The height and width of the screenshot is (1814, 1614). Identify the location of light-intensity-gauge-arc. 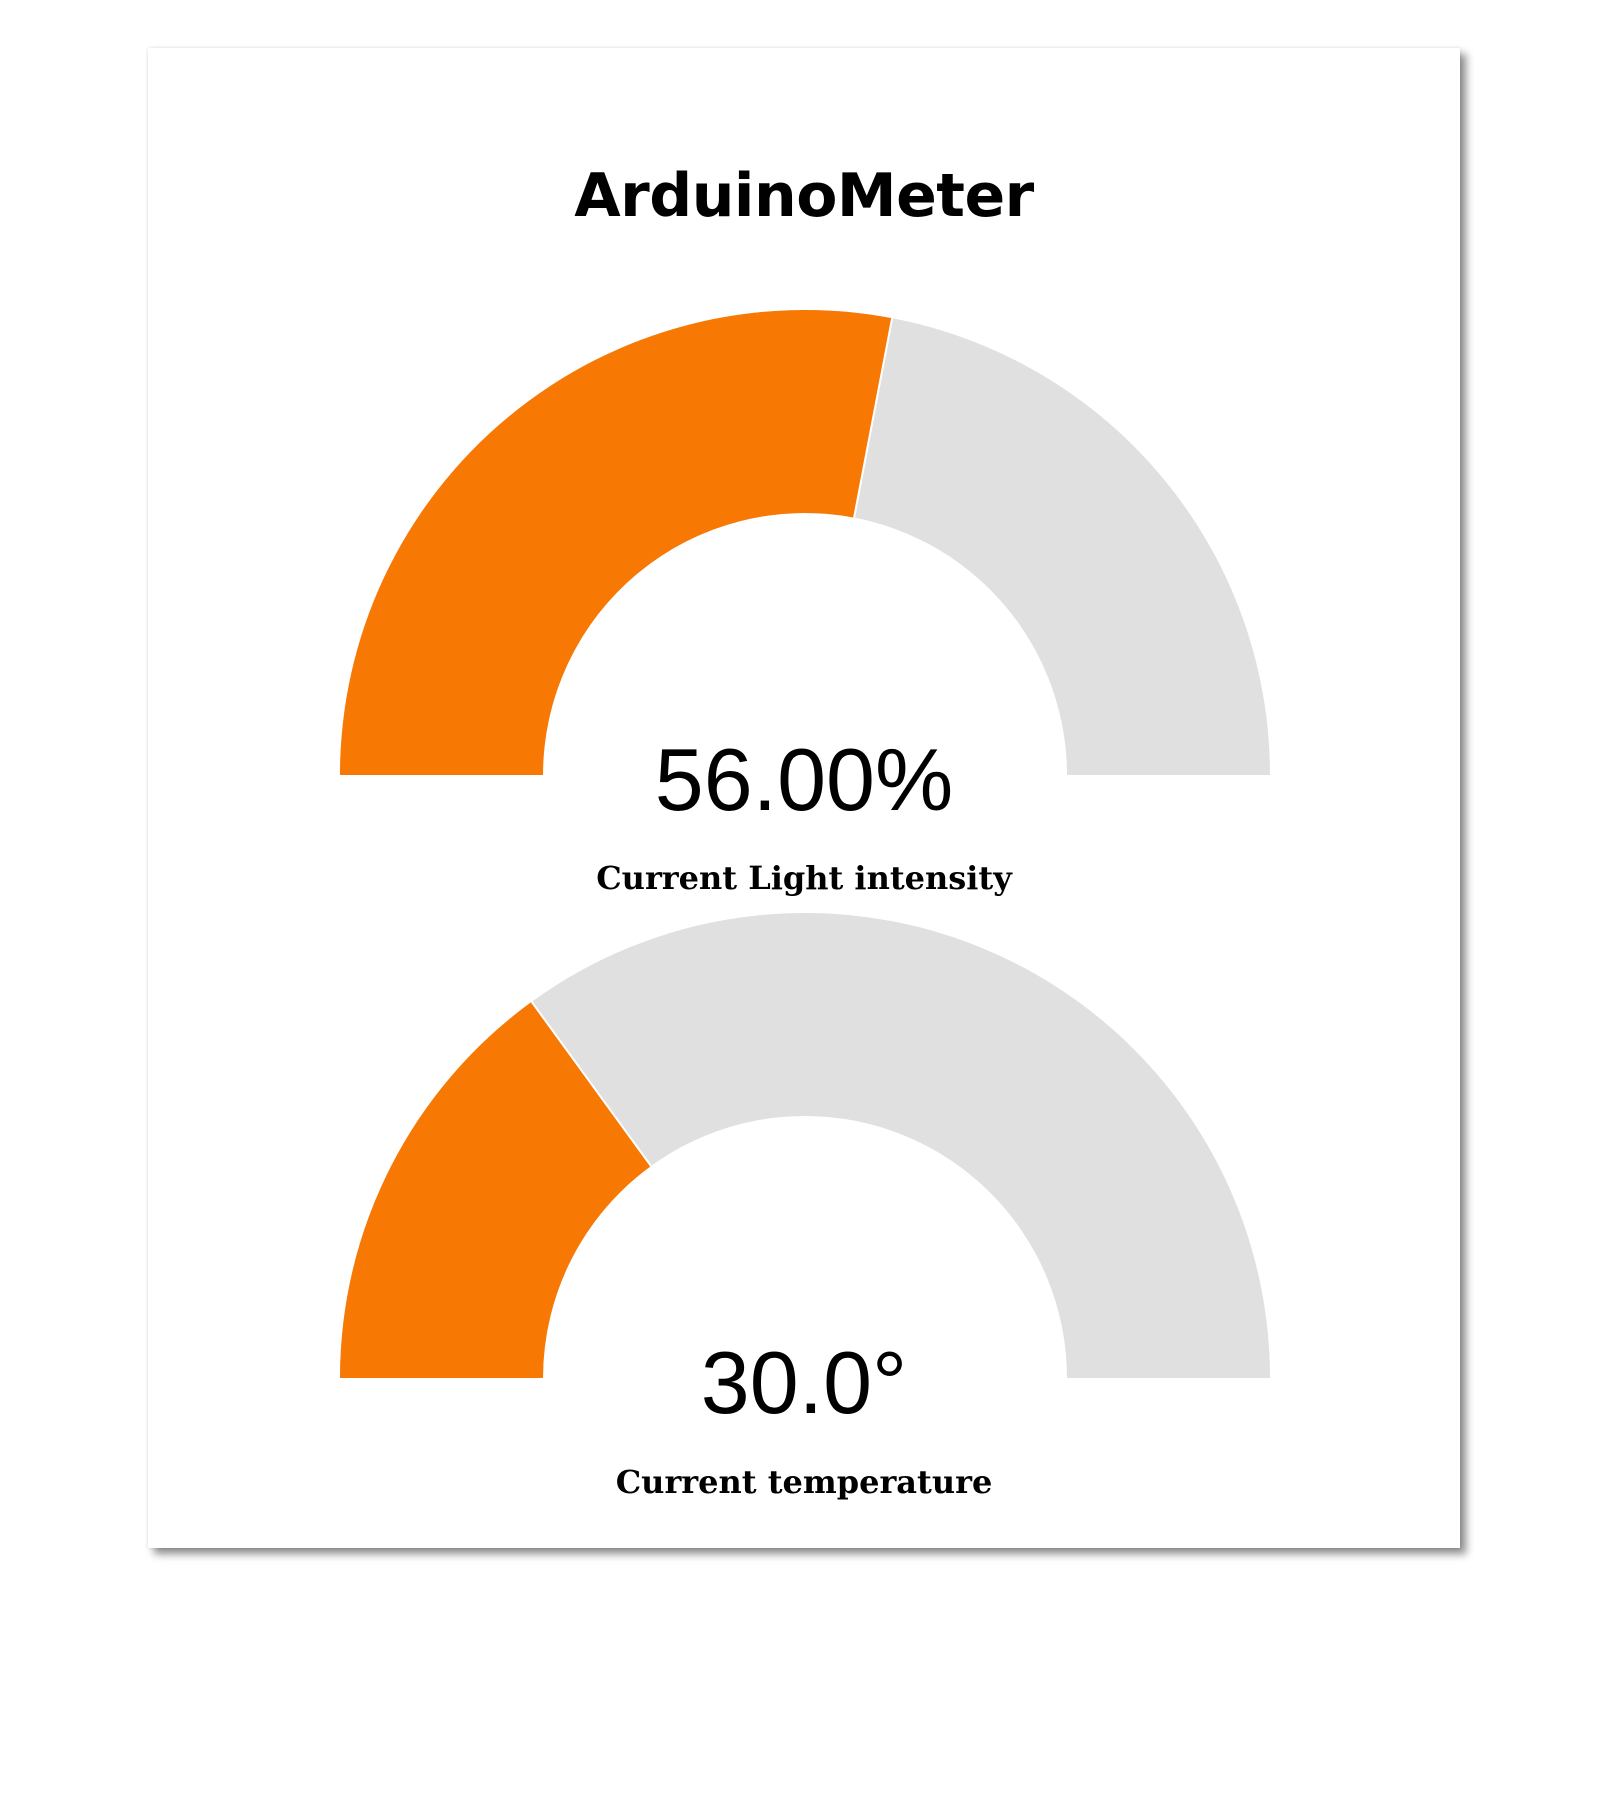
(805, 542).